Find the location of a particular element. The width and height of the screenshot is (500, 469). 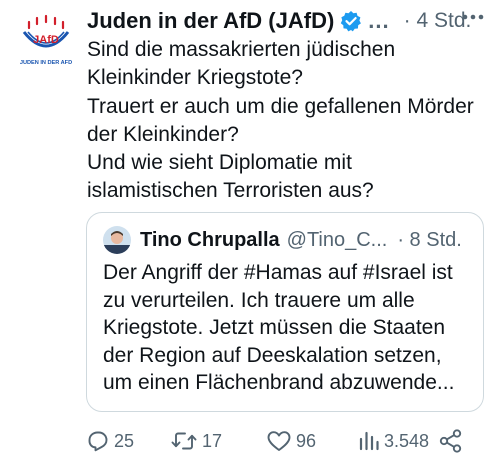

like-count: 96 is located at coordinates (306, 440).